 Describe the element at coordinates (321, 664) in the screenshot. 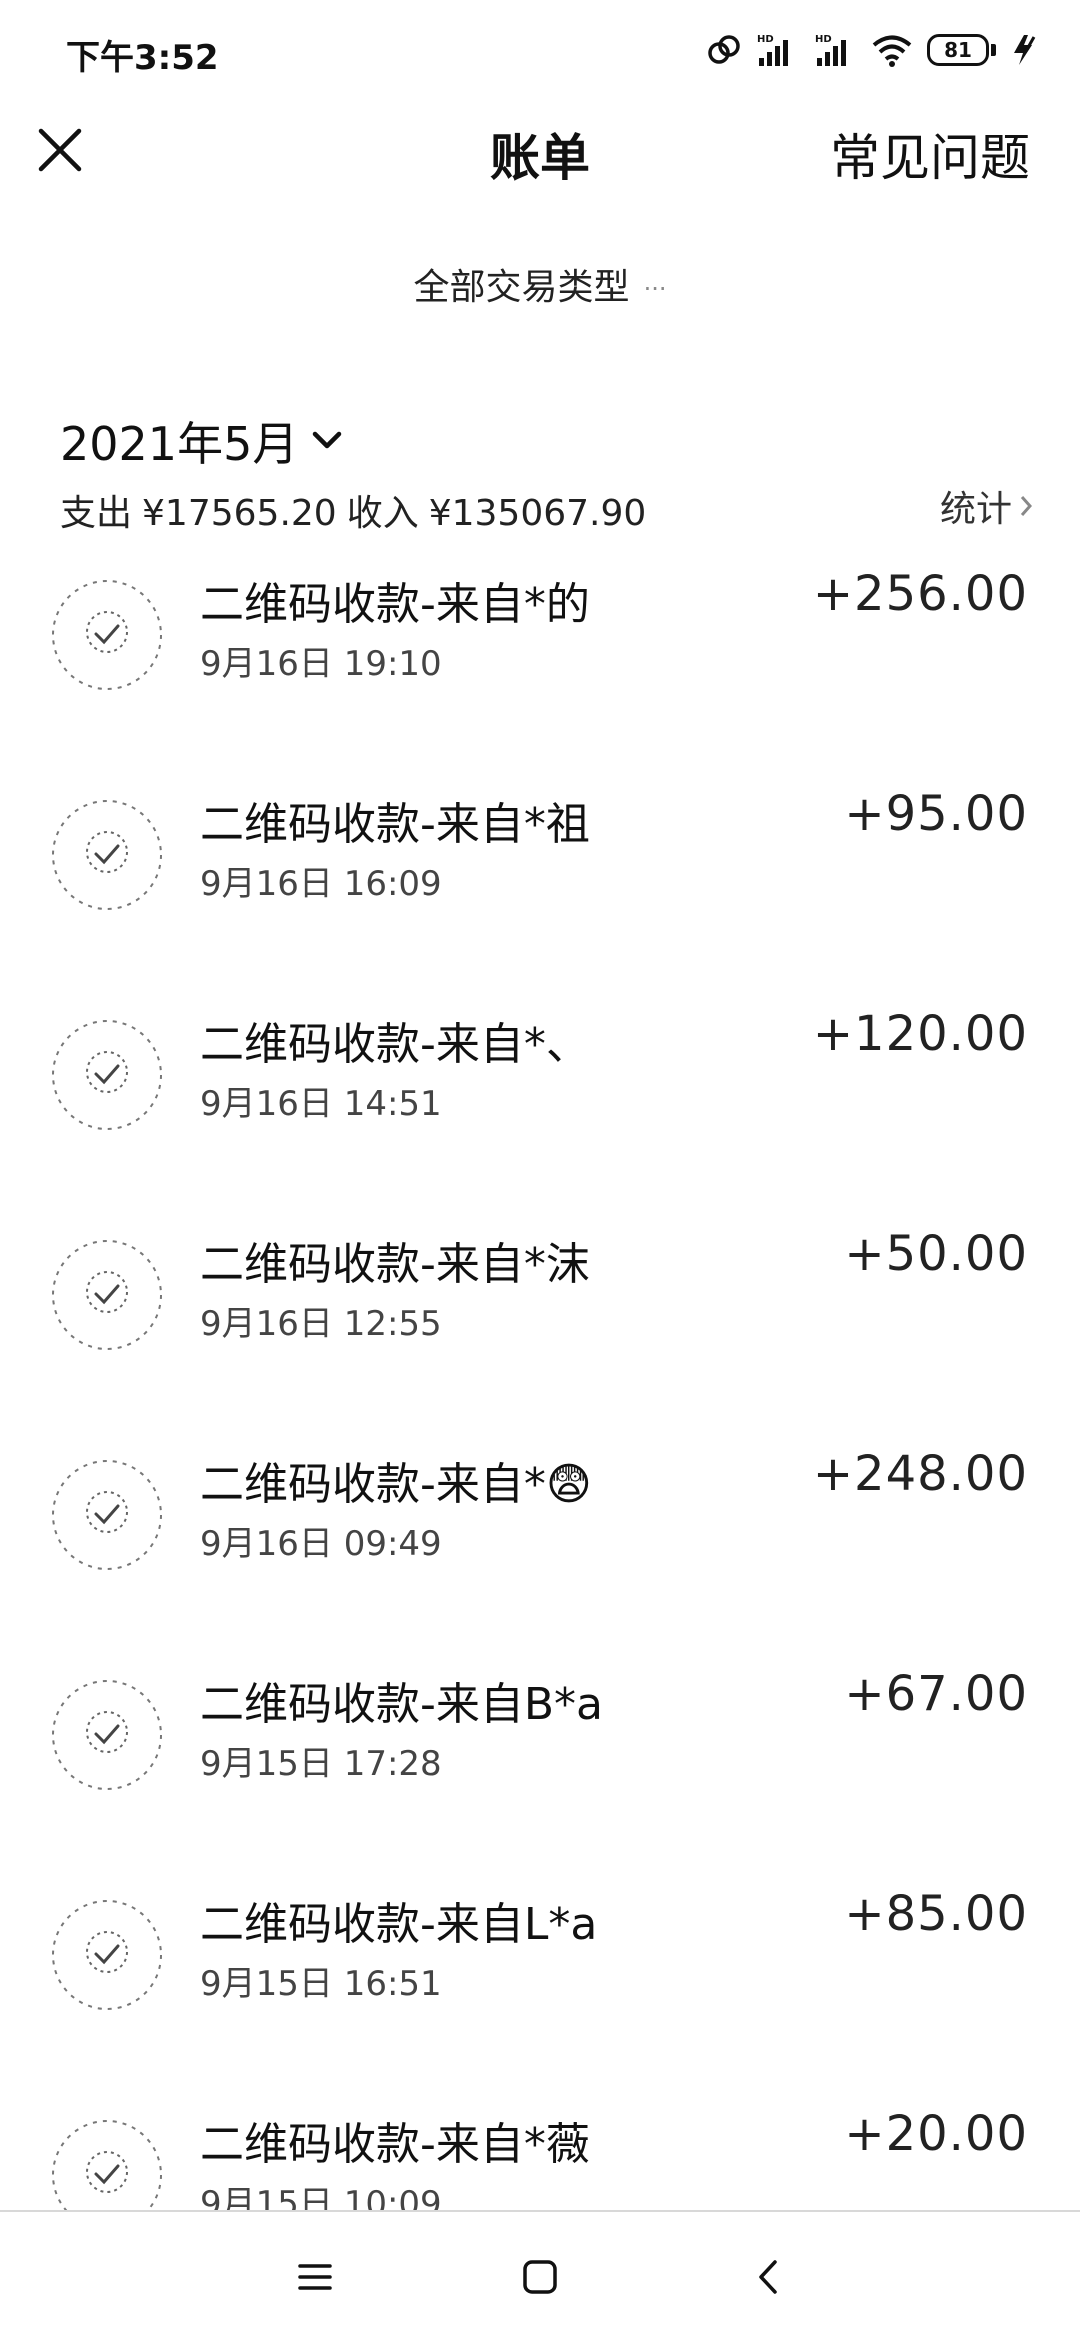

I see `transaction-time: 9月16日 19:10` at that location.